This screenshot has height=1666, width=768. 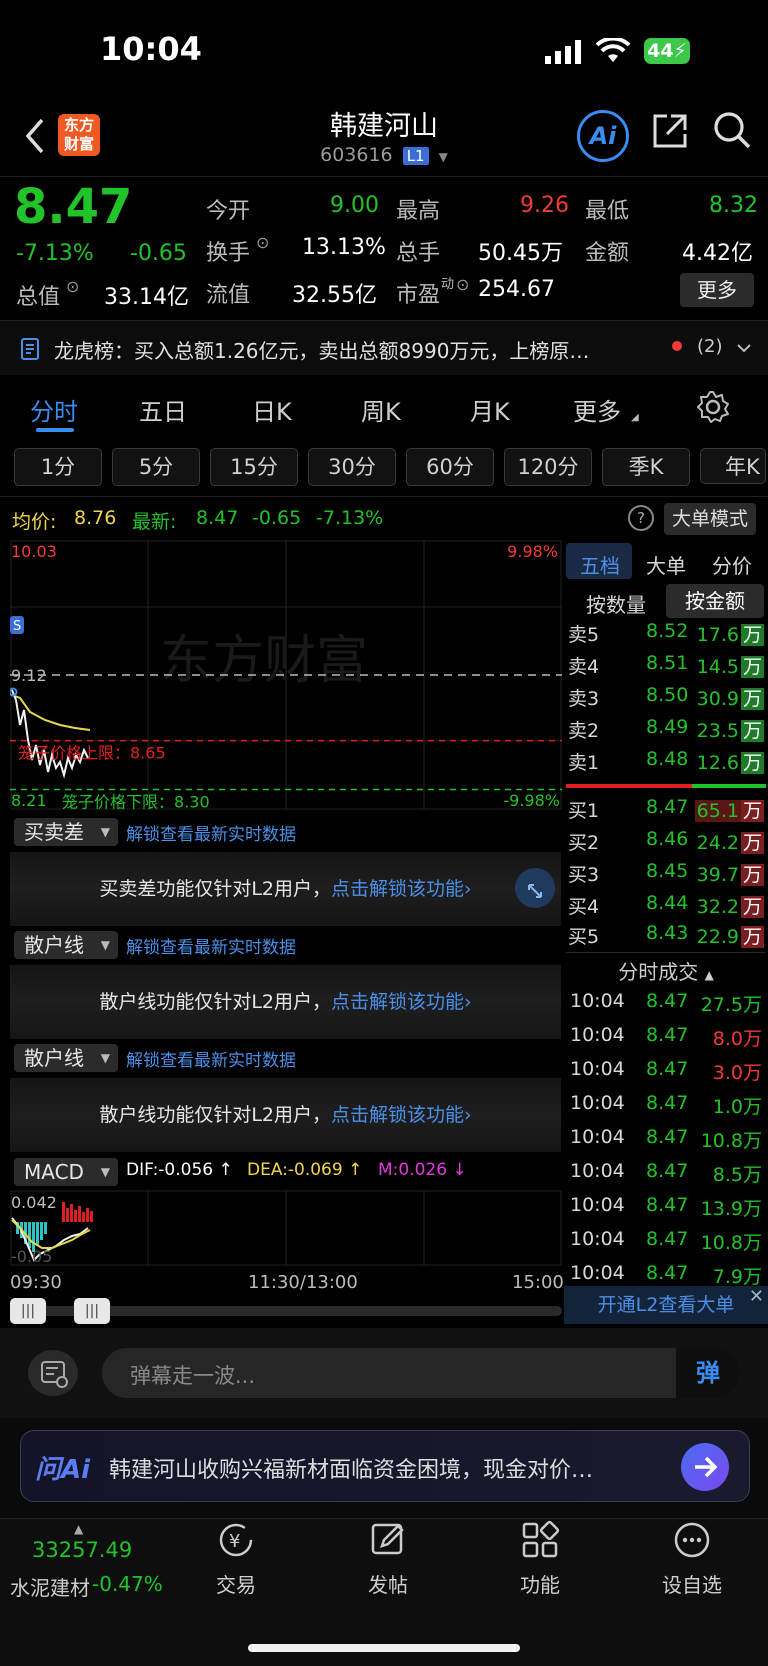 I want to click on ai-icon: Ai, so click(x=603, y=136).